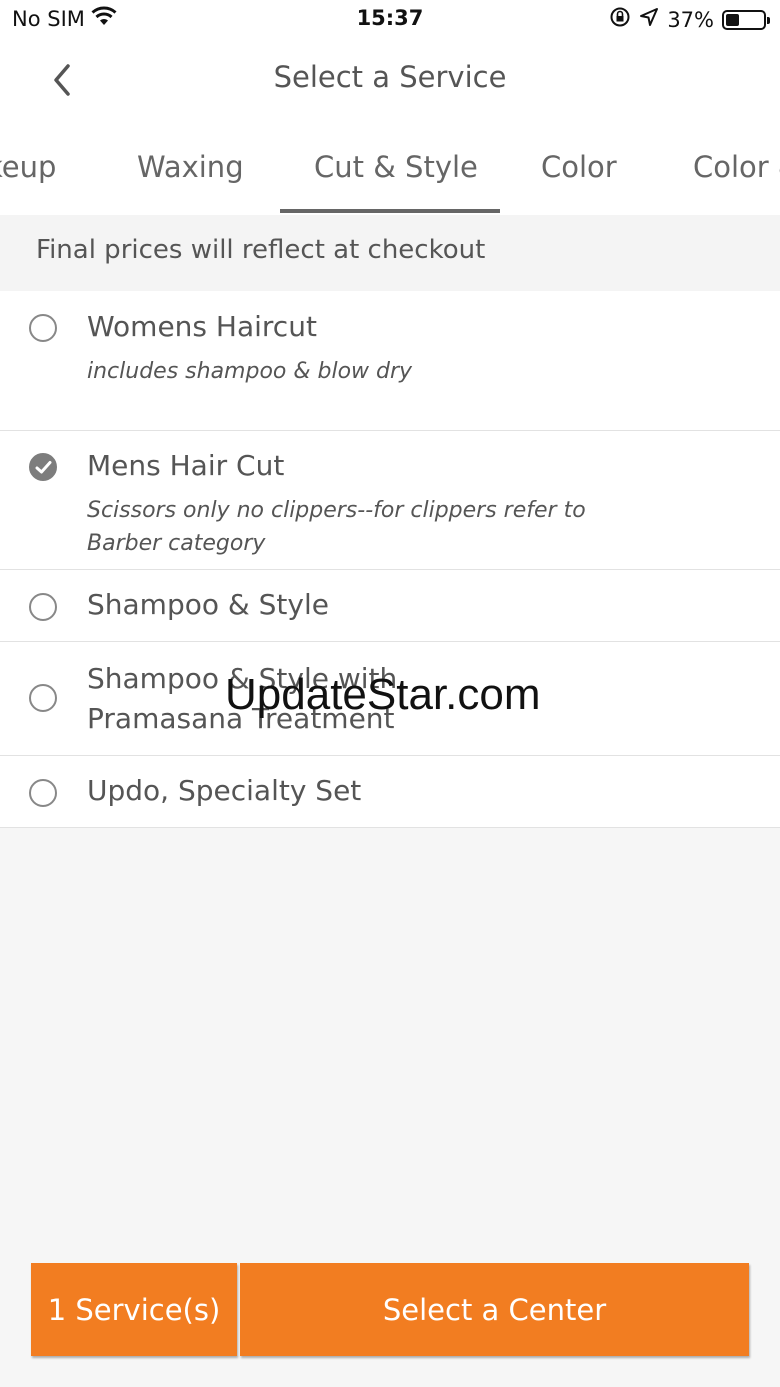  I want to click on service-title: Mens Hair Cut, so click(186, 465).